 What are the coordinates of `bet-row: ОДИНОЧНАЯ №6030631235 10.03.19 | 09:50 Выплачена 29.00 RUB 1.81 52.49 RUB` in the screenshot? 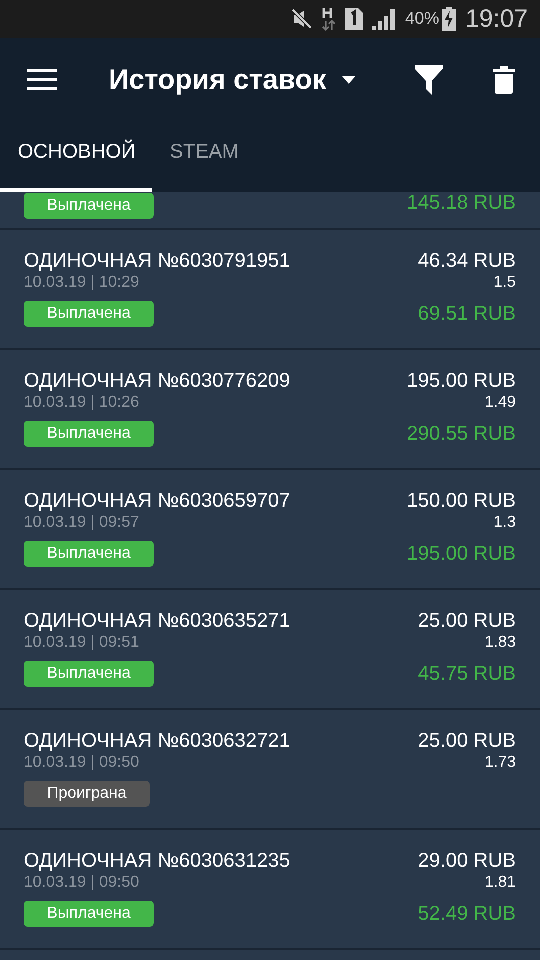 It's located at (270, 890).